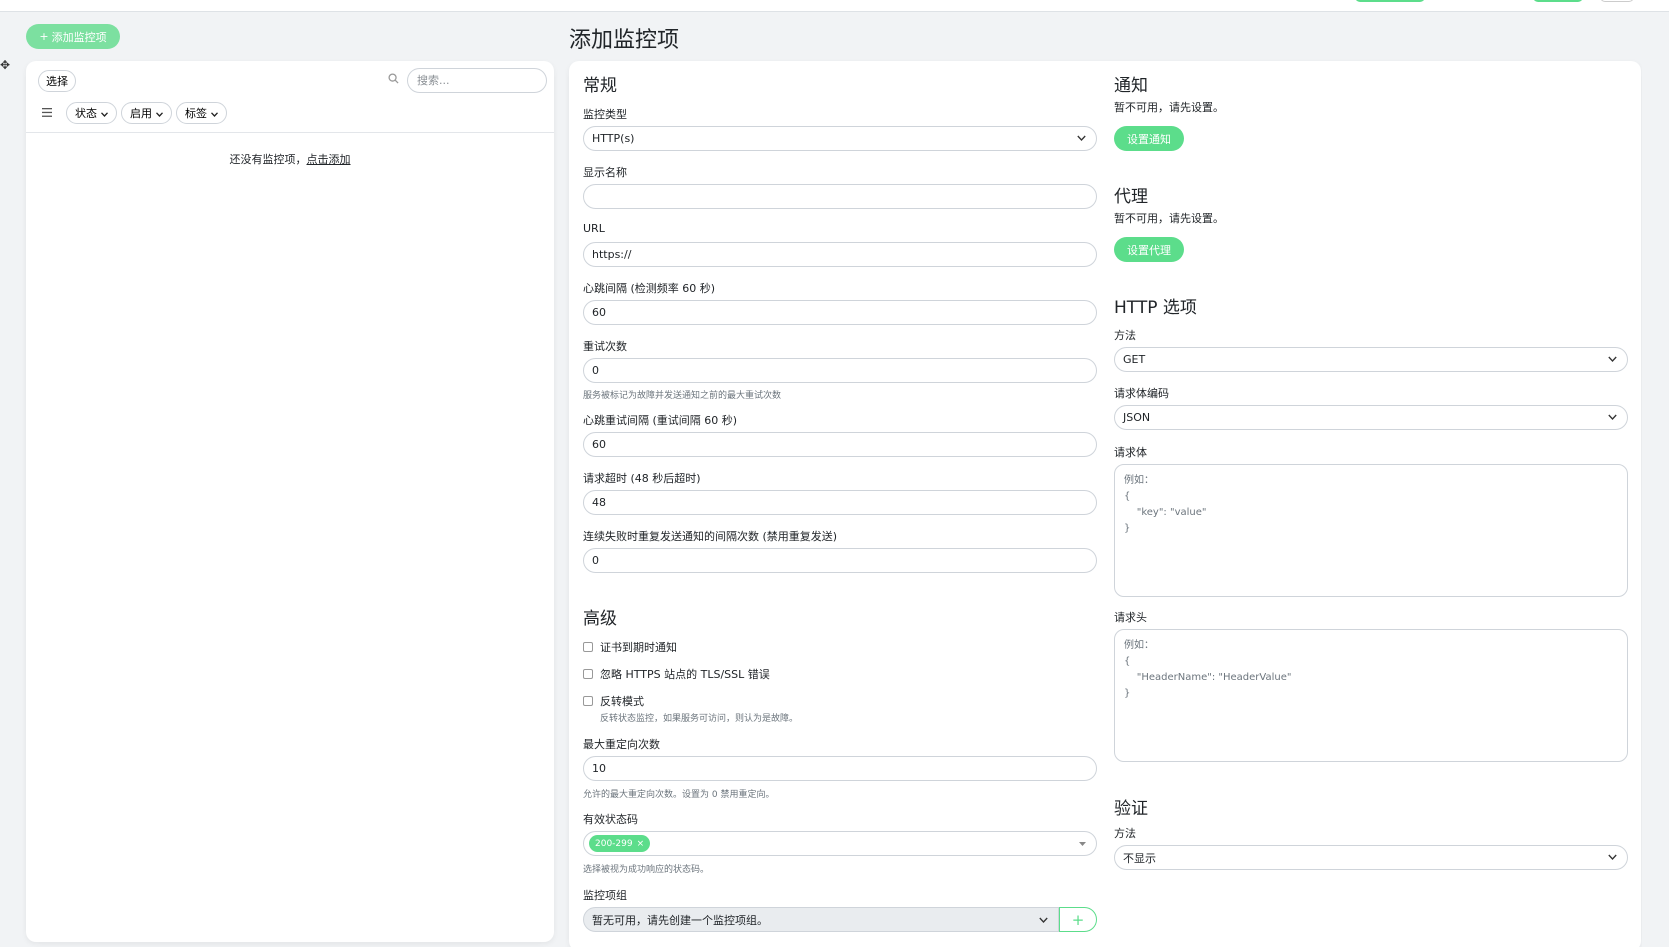  What do you see at coordinates (660, 420) in the screenshot?
I see `retry-interval-label: 心跳重试间隔 (重试间隔 60 秒)` at bounding box center [660, 420].